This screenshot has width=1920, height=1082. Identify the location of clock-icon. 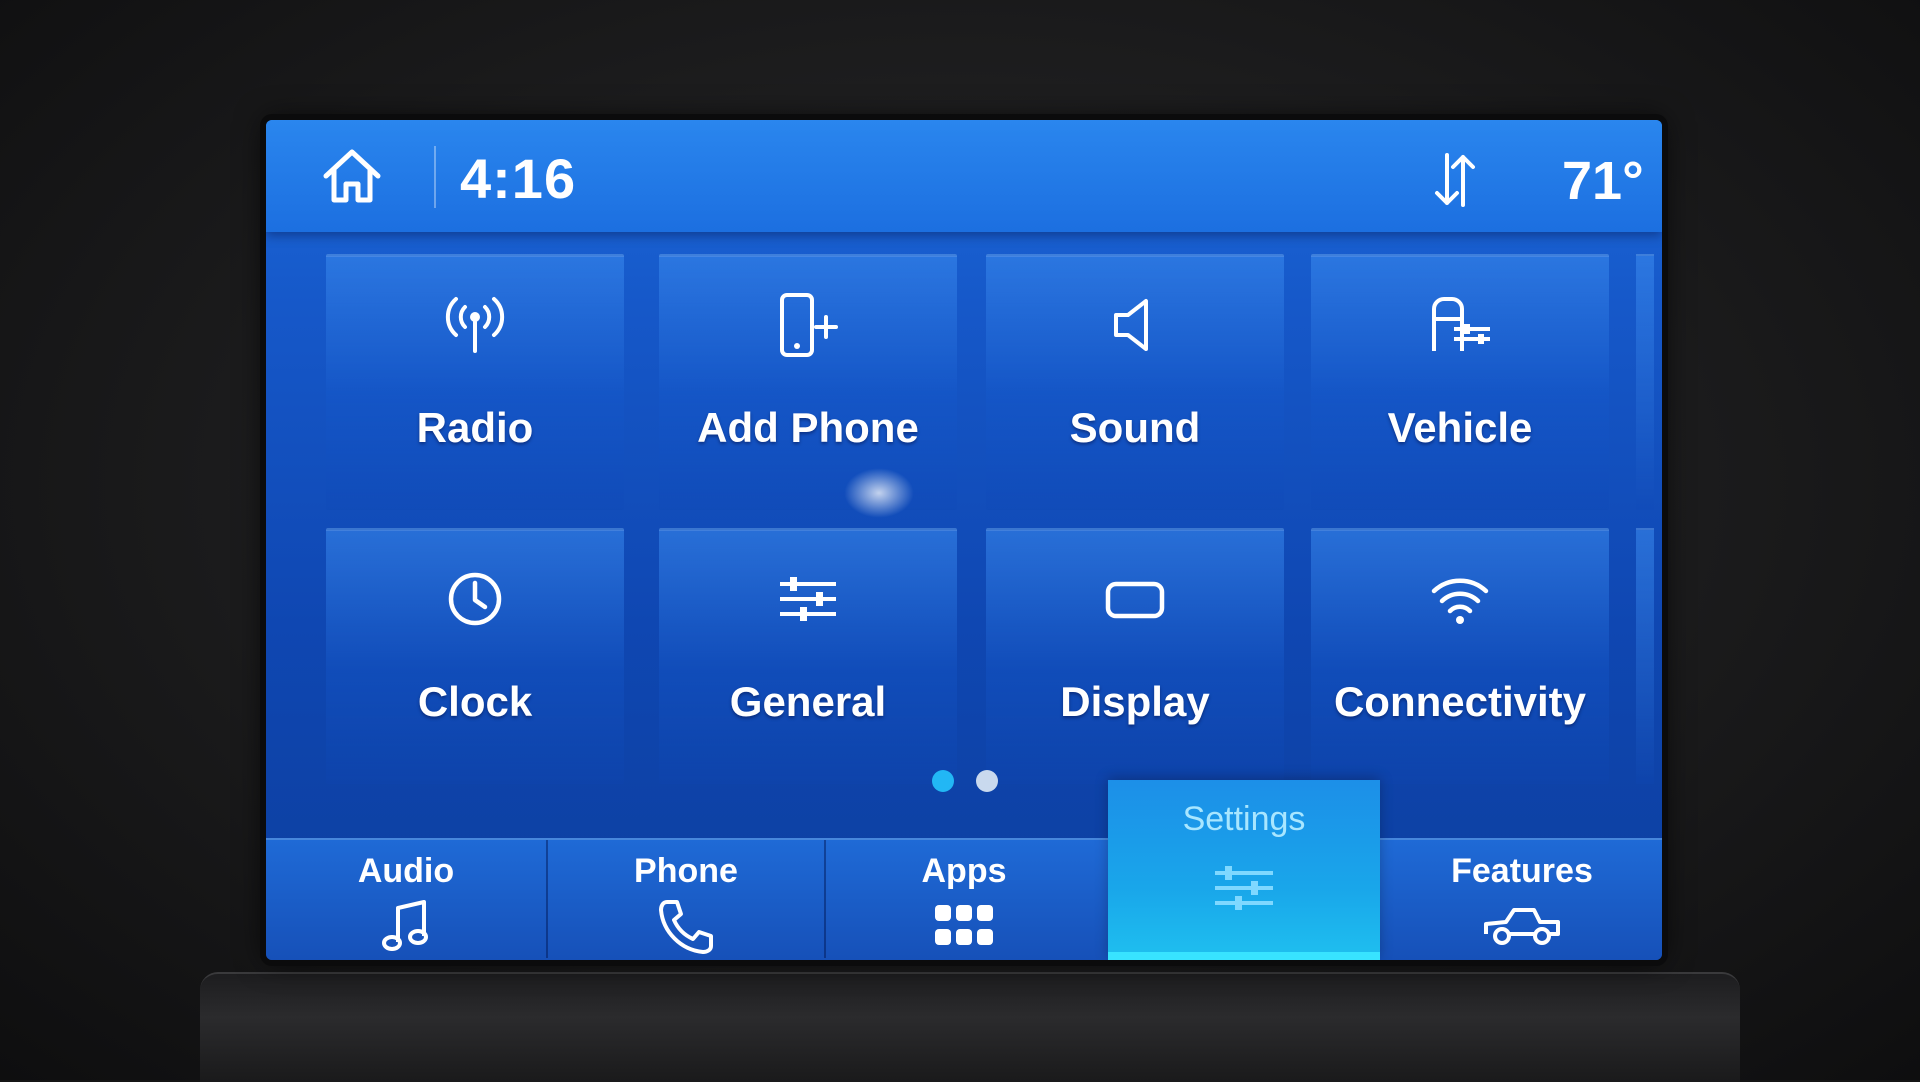
(475, 599).